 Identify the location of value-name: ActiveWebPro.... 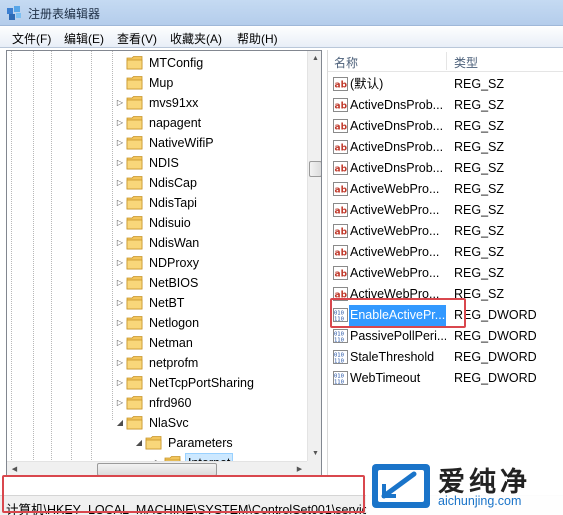
(395, 273).